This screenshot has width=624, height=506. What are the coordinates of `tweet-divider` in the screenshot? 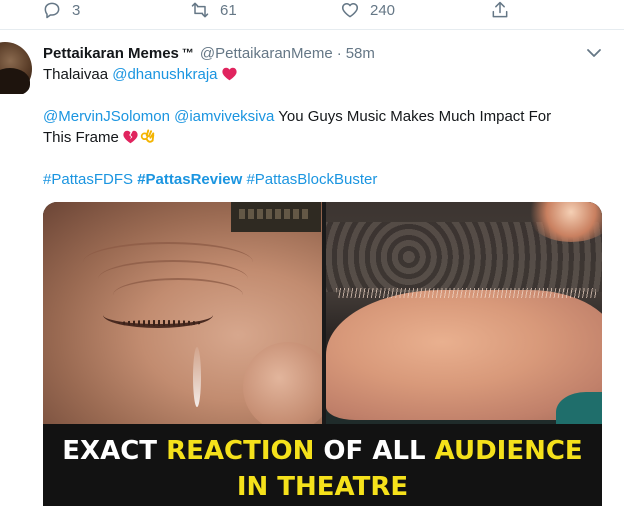 It's located at (312, 29).